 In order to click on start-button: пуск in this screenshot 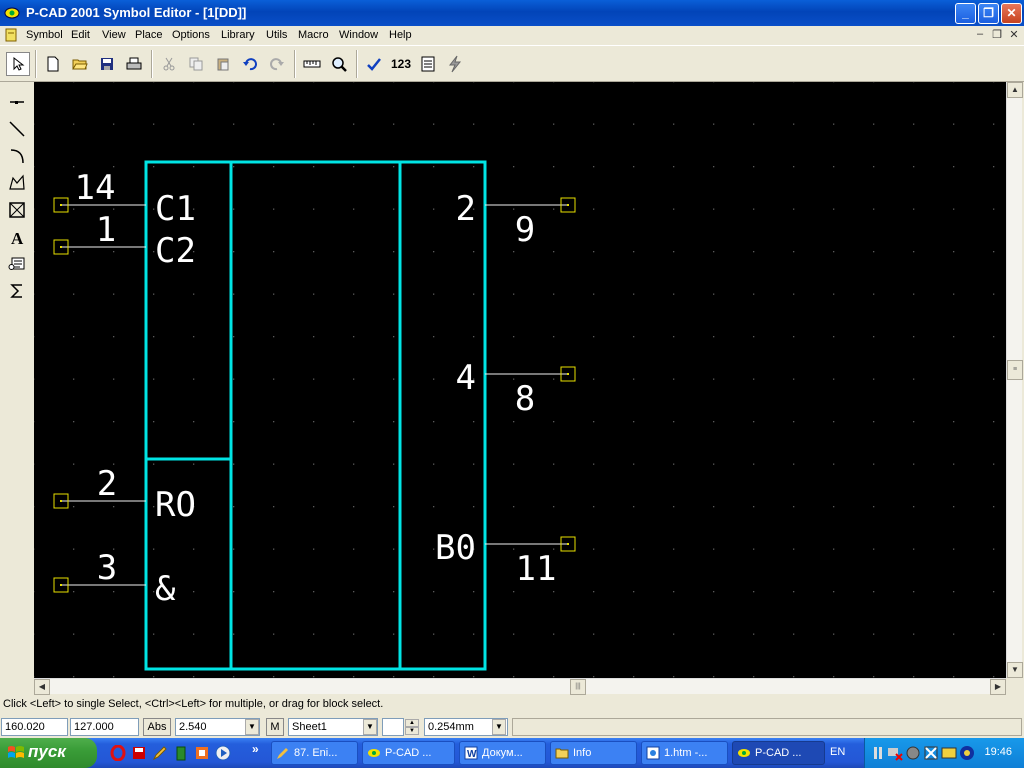, I will do `click(48, 753)`.